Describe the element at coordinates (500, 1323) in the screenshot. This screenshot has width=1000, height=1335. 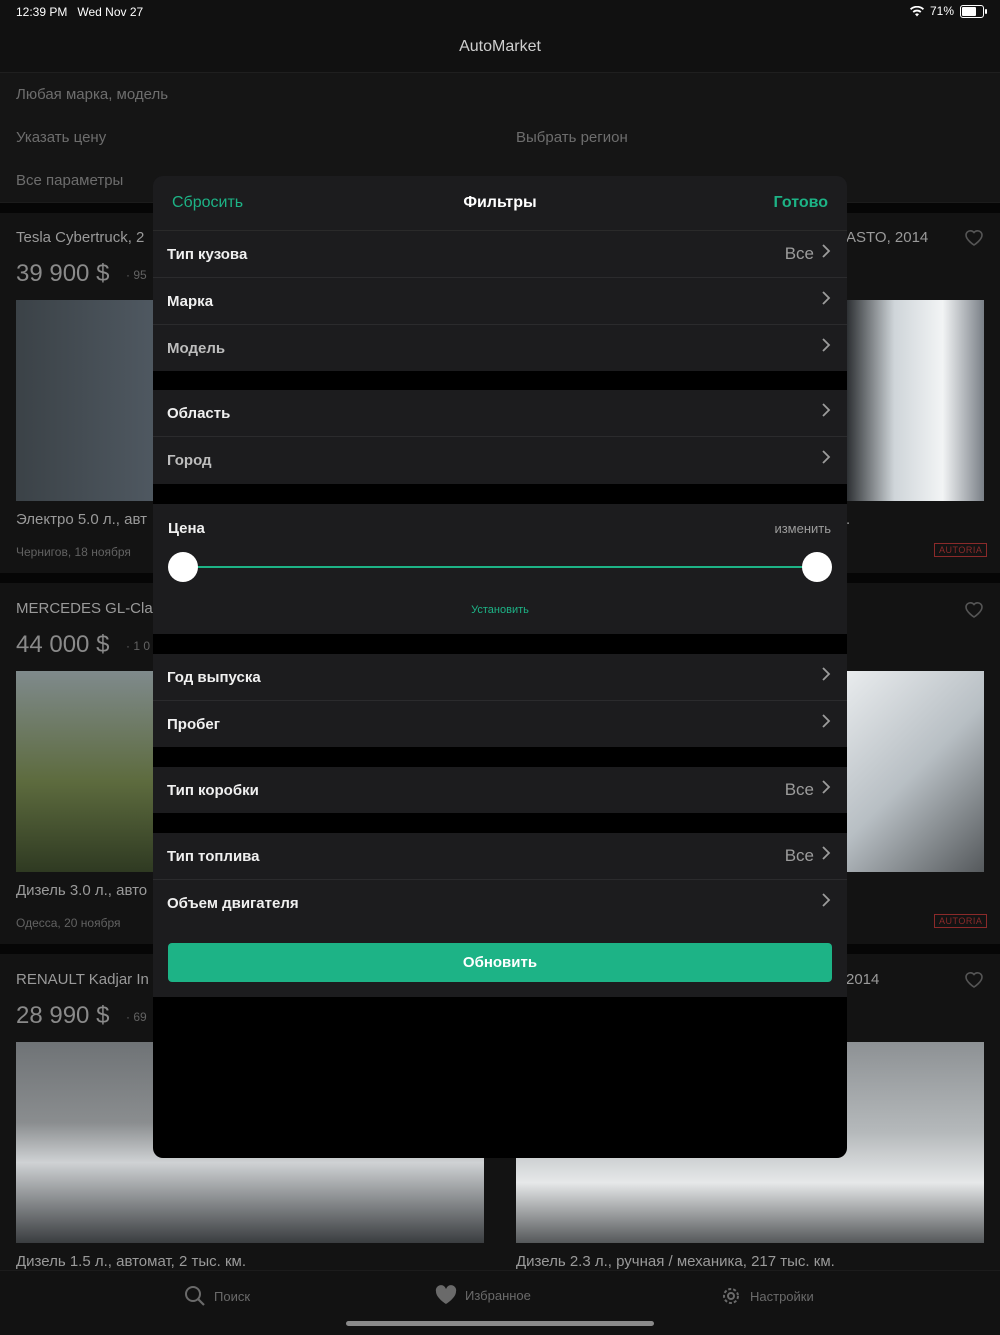
I see `home-indicator` at that location.